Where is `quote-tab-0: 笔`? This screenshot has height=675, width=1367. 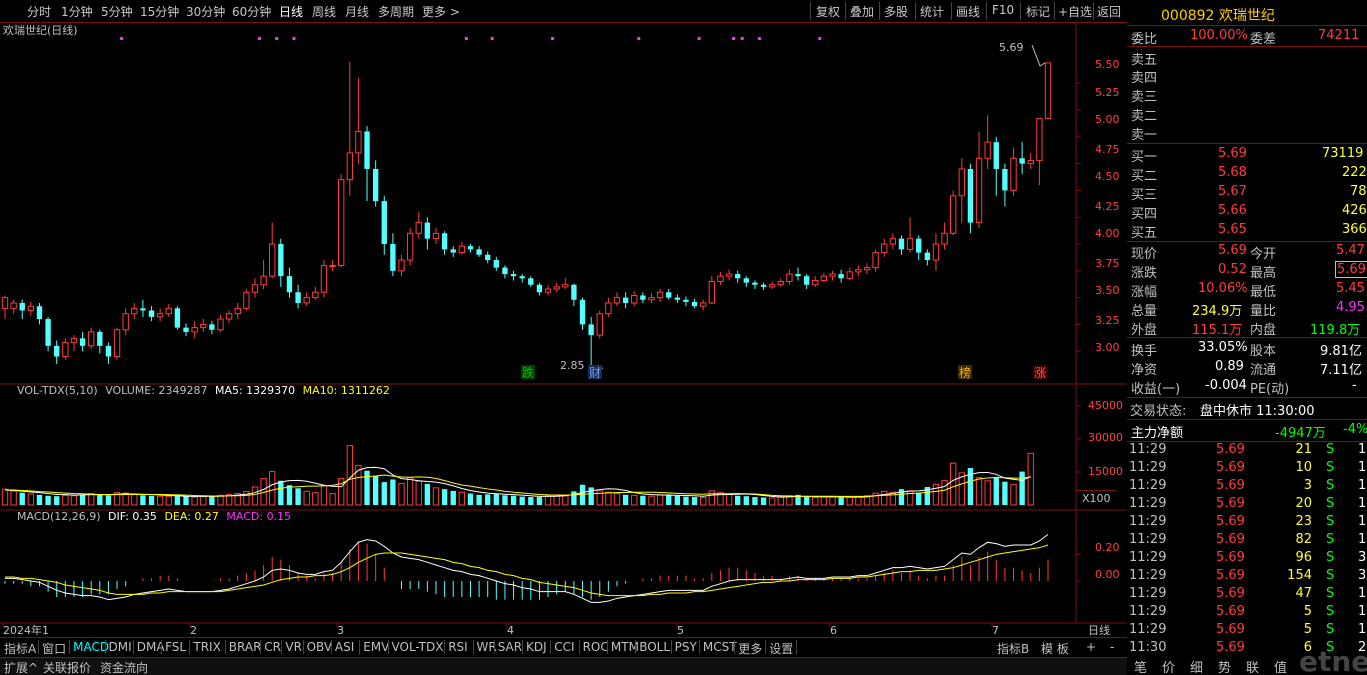
quote-tab-0: 笔 is located at coordinates (1140, 666).